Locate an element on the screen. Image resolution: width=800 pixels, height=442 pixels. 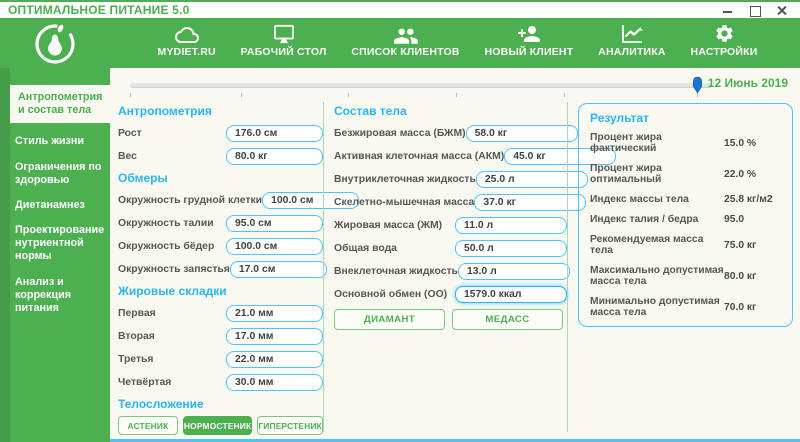
field-label: Общая вода is located at coordinates (365, 248).